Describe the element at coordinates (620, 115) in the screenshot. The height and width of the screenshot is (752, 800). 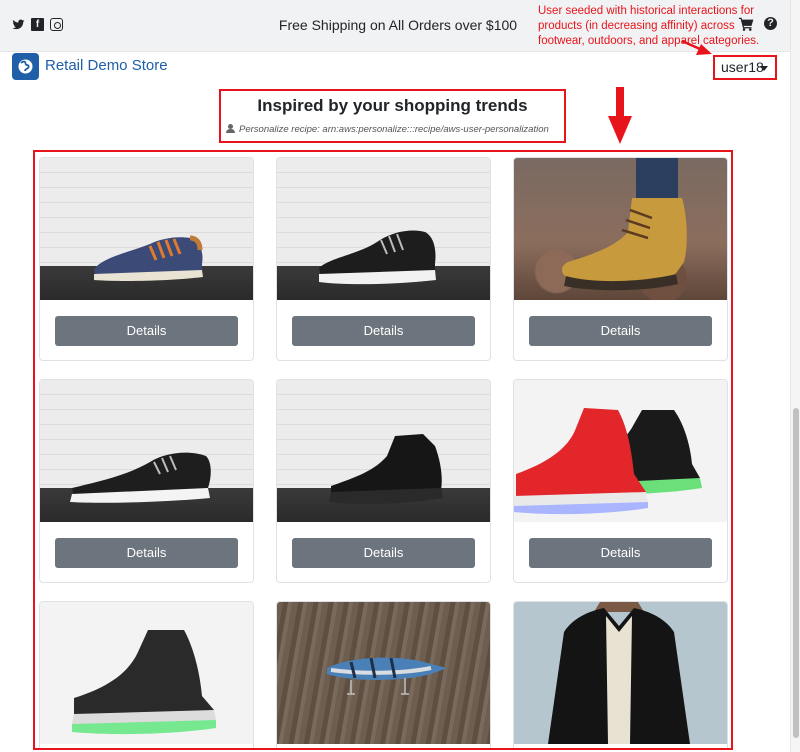
I see `arrow-to-product-grid` at that location.